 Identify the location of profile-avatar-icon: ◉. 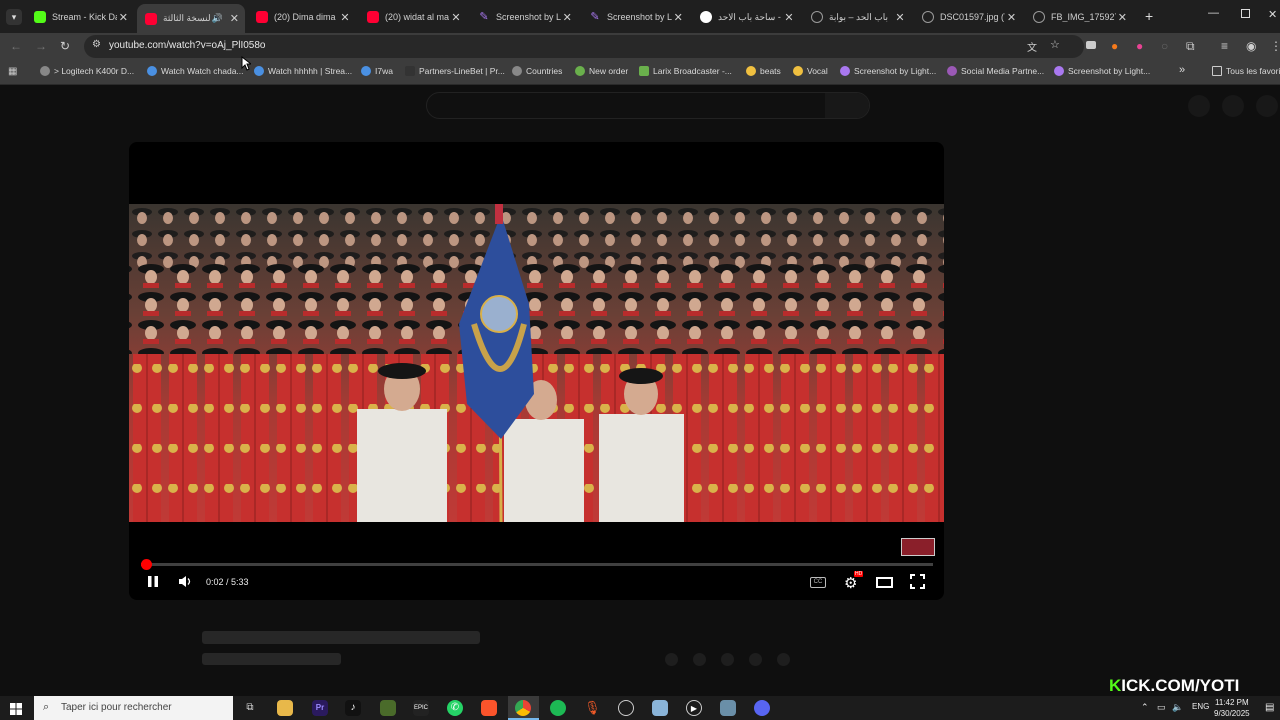
(1251, 46).